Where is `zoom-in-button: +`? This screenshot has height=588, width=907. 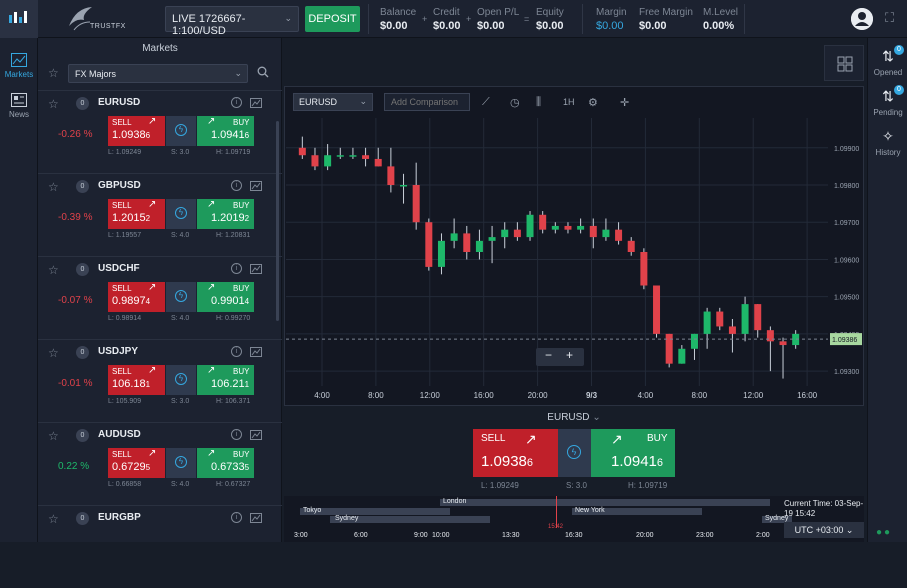
zoom-in-button: + is located at coordinates (569, 355).